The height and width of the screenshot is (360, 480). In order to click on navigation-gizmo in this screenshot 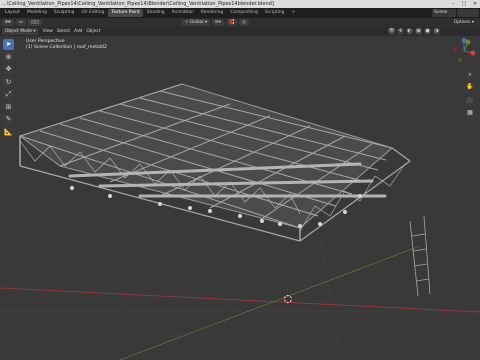, I will do `click(464, 51)`.